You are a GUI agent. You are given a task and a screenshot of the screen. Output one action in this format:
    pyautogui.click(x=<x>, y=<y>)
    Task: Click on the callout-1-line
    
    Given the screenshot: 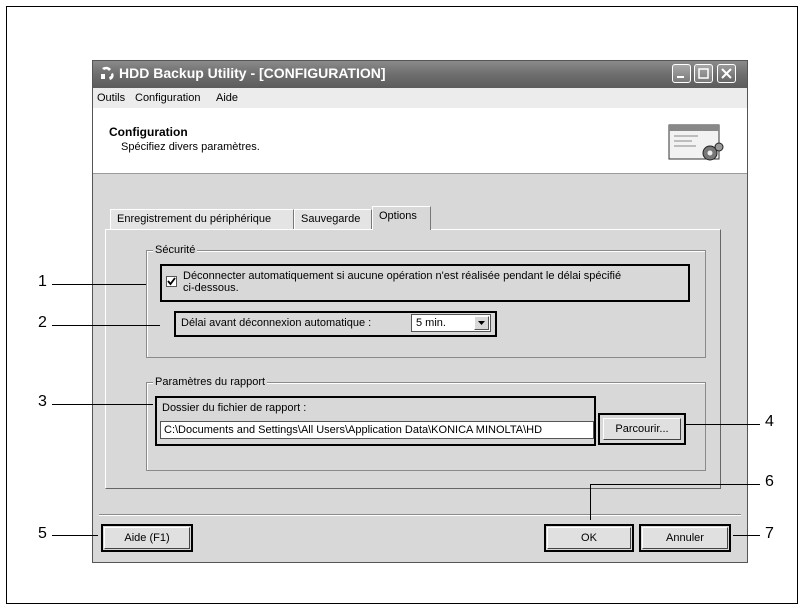 What is the action you would take?
    pyautogui.click(x=99, y=284)
    